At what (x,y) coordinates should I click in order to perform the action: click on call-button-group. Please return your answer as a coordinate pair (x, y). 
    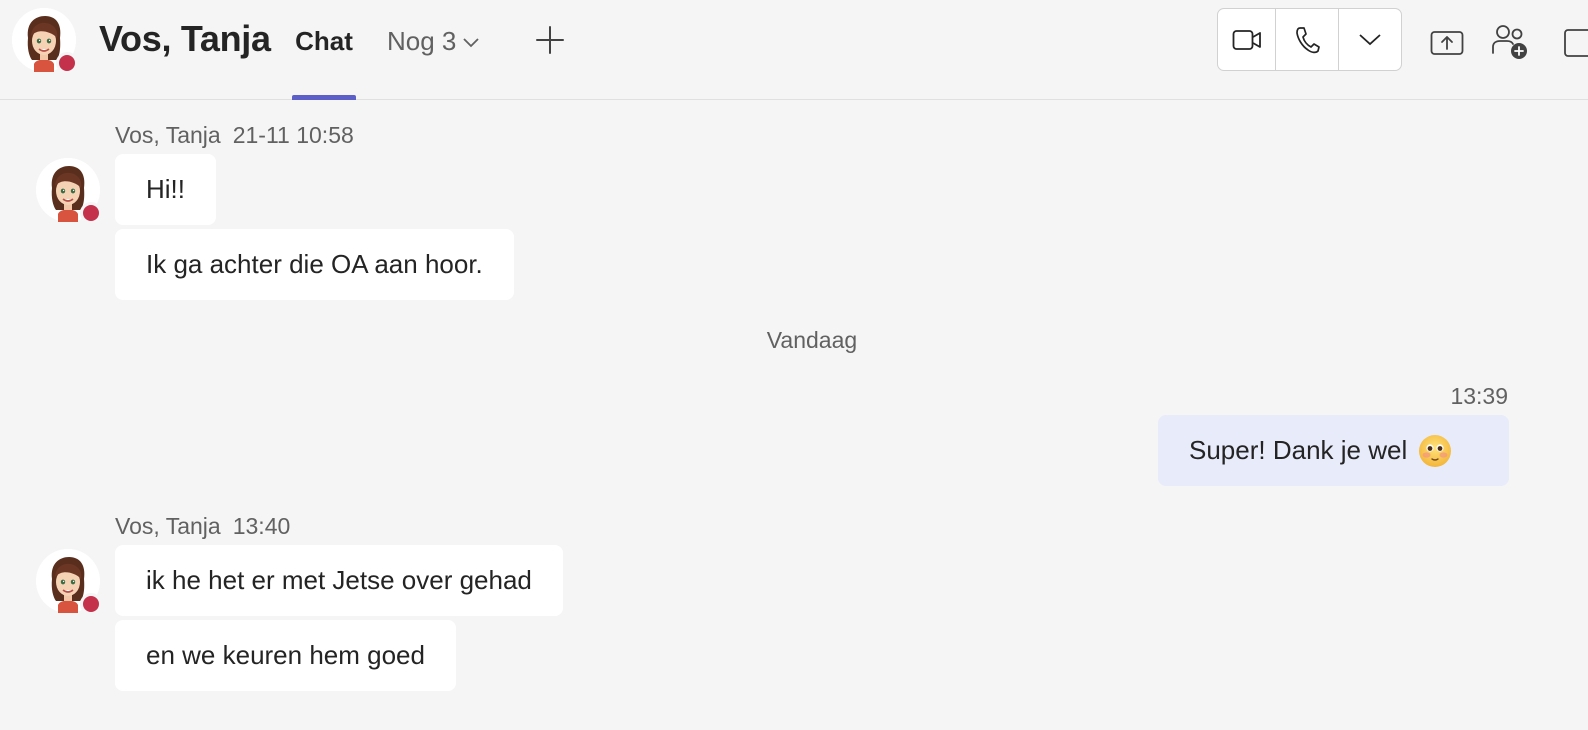
    Looking at the image, I should click on (1309, 39).